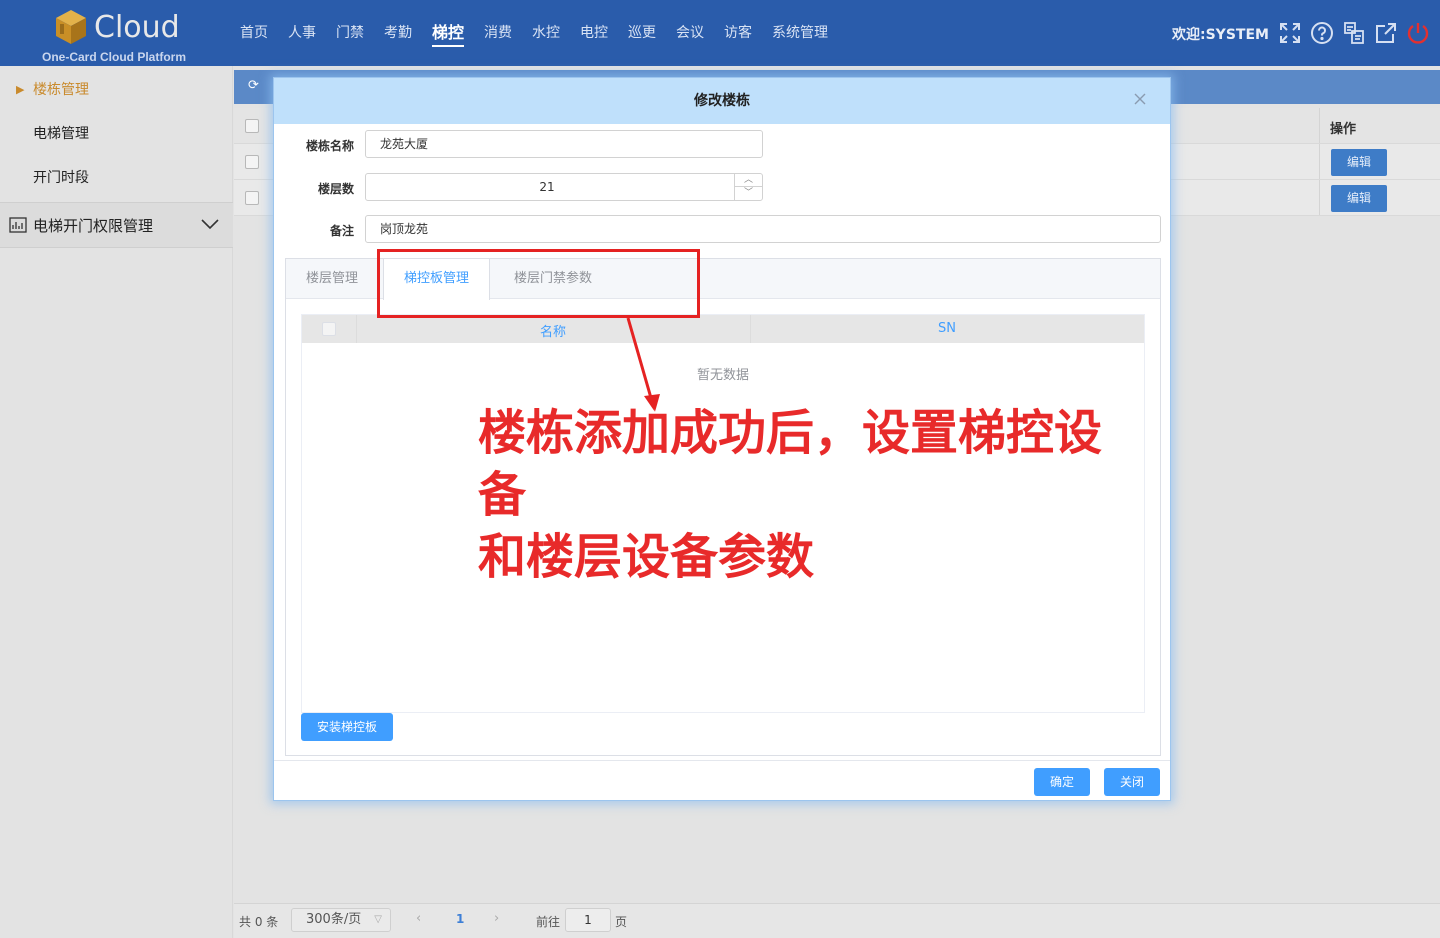 Image resolution: width=1440 pixels, height=938 pixels. What do you see at coordinates (335, 189) in the screenshot?
I see `floor-count-label: 楼层数` at bounding box center [335, 189].